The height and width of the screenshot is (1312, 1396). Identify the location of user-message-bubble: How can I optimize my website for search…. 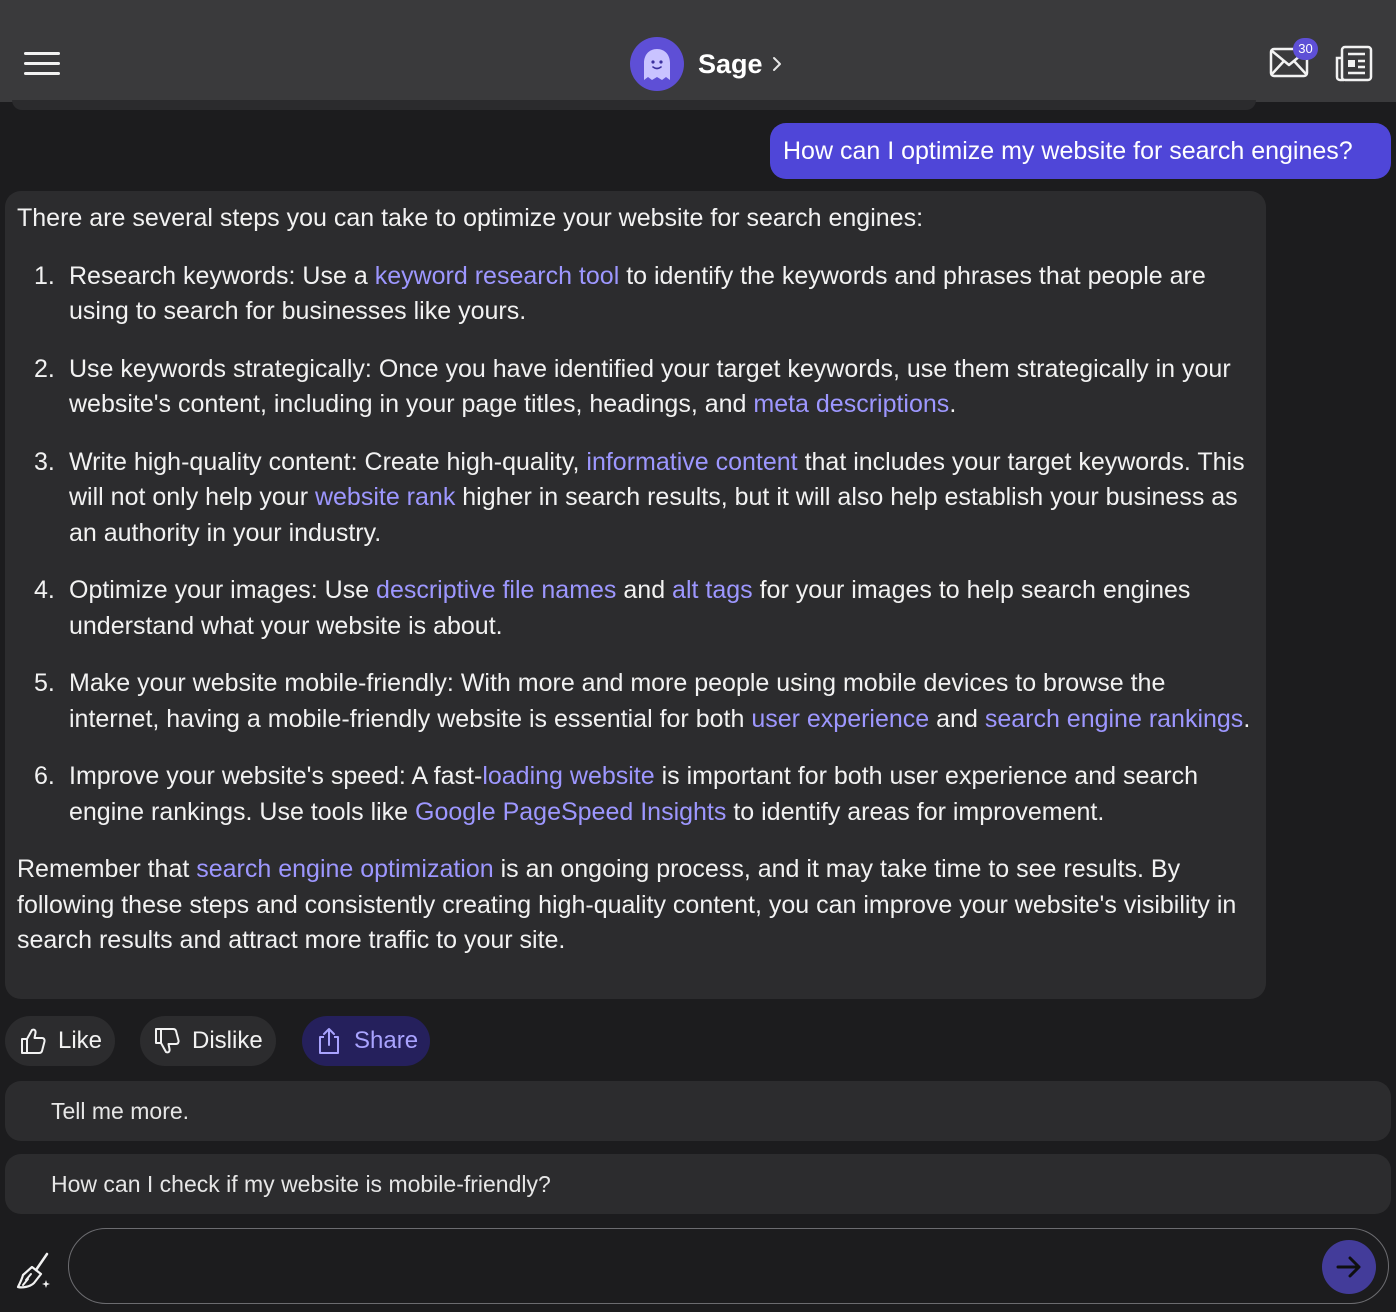
(1080, 151).